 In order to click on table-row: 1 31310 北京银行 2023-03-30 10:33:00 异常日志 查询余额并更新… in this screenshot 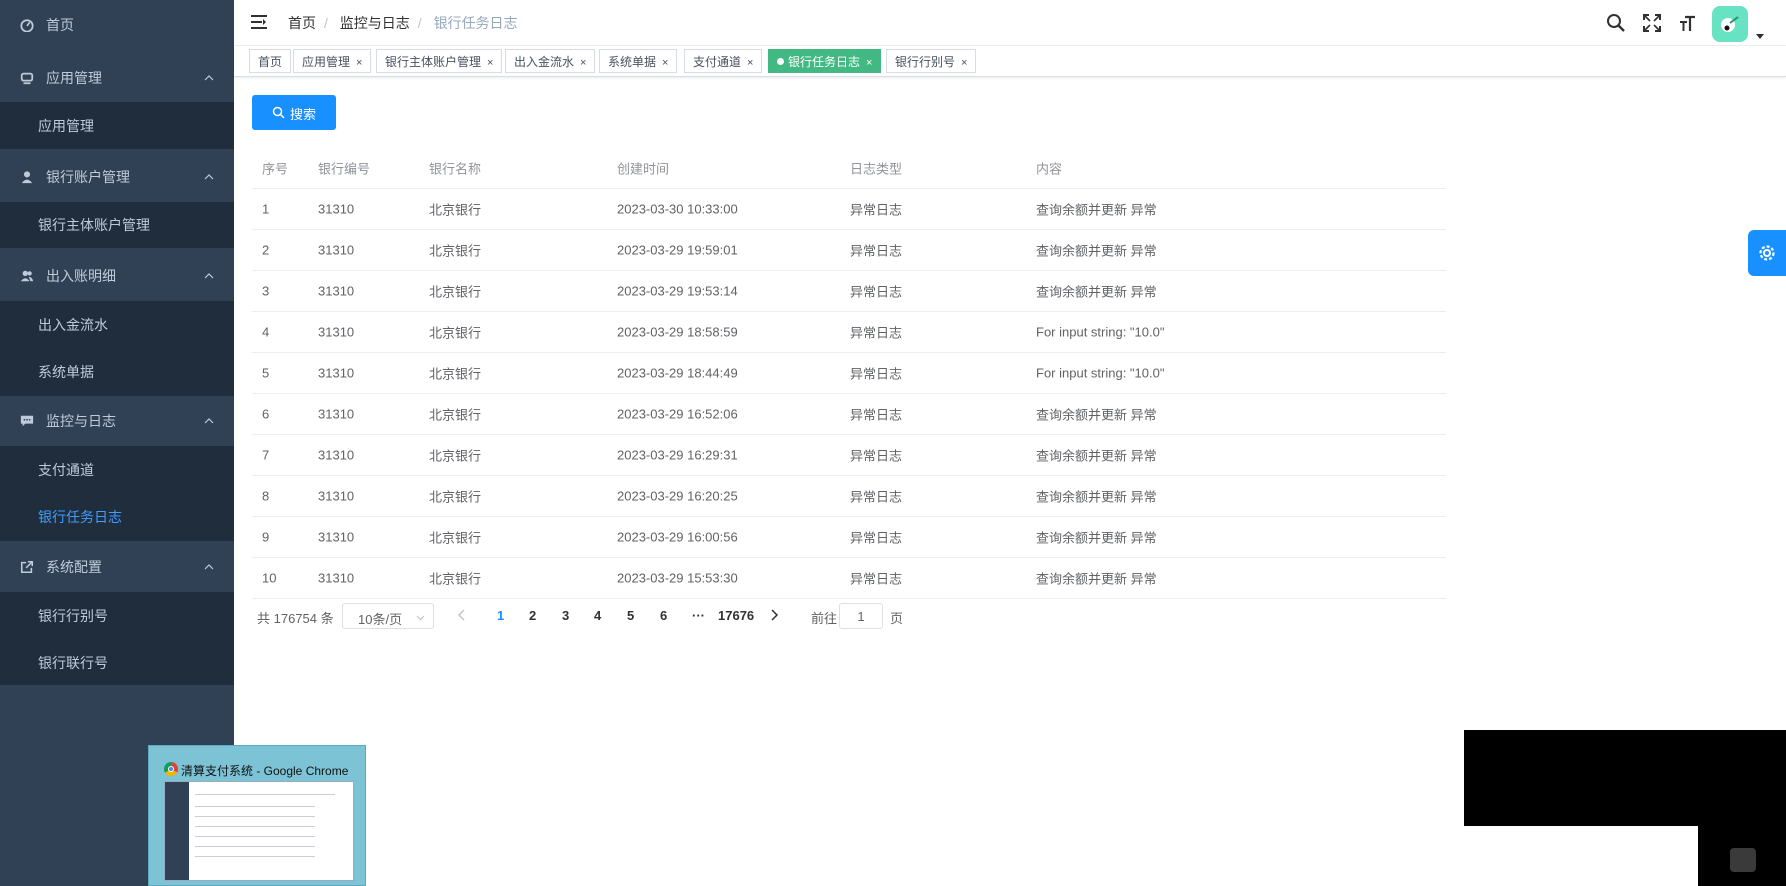, I will do `click(849, 209)`.